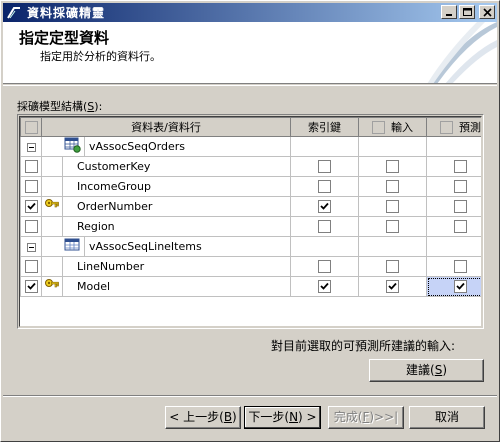 This screenshot has width=500, height=442. I want to click on table-column-header: 資料表/資料行, so click(166, 127).